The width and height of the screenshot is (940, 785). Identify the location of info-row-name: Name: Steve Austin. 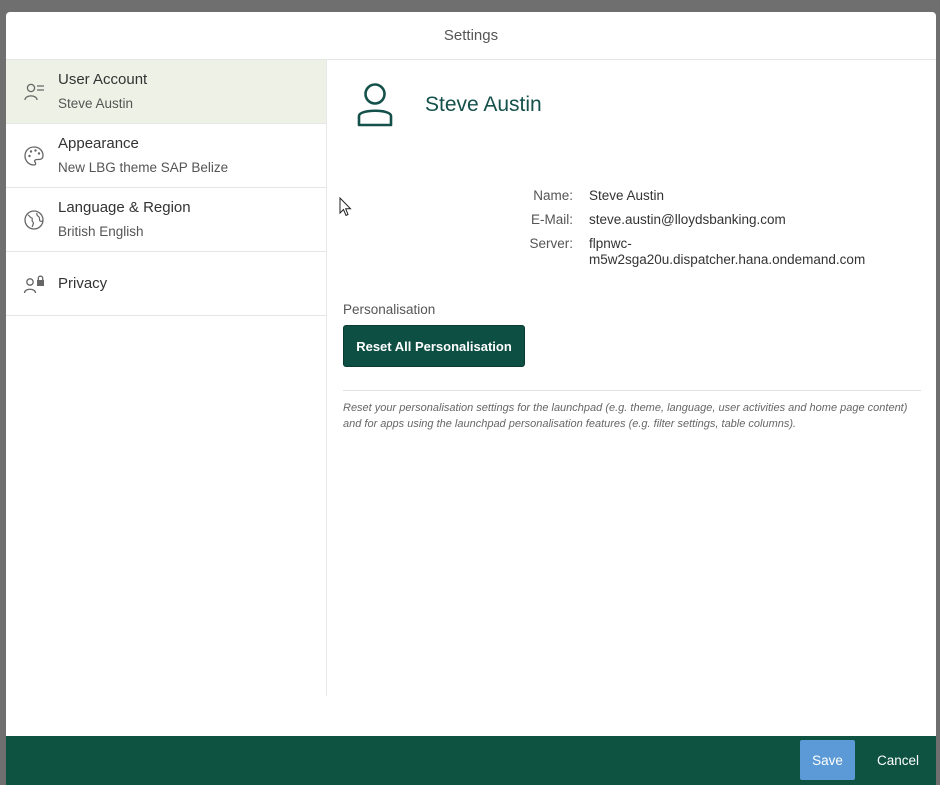
(703, 196).